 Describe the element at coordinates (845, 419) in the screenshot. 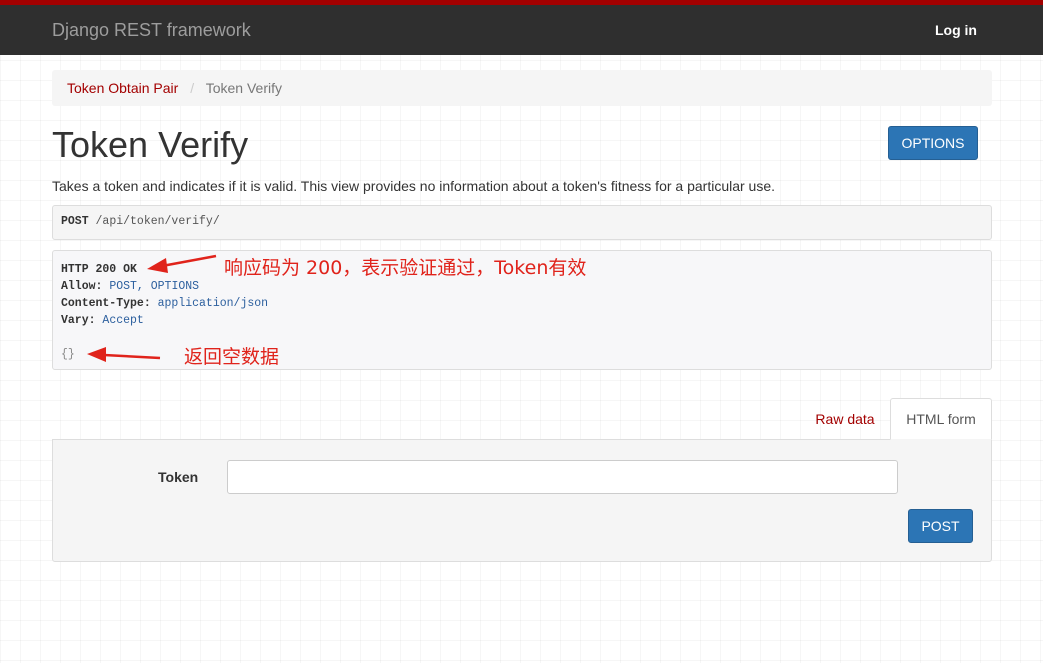

I see `tab-raw-data: Raw data` at that location.